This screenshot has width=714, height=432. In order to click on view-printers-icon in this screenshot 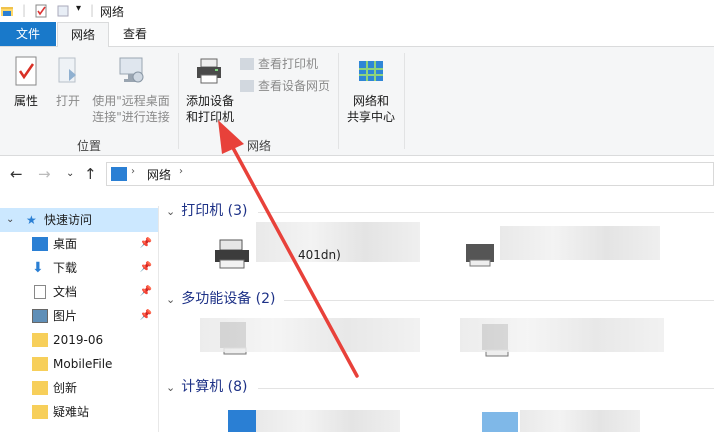, I will do `click(247, 64)`.